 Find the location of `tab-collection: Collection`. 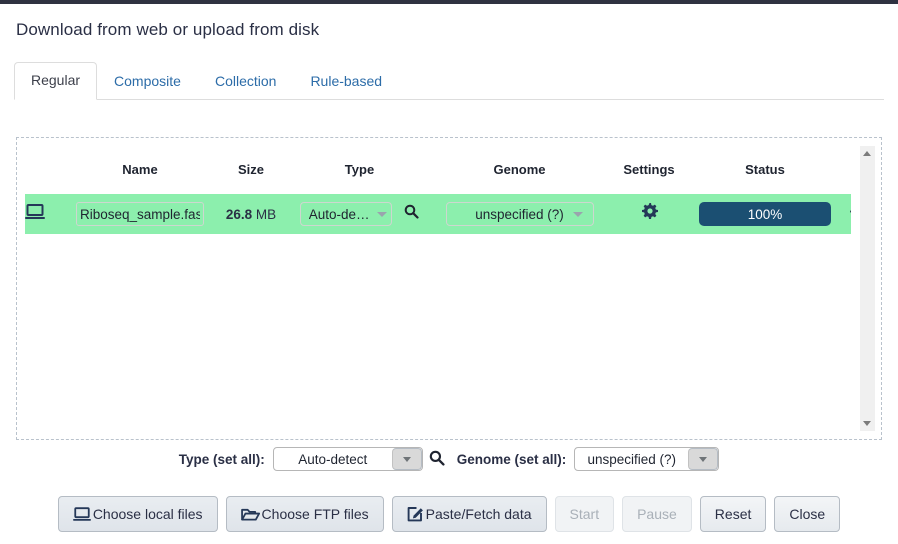

tab-collection: Collection is located at coordinates (245, 81).